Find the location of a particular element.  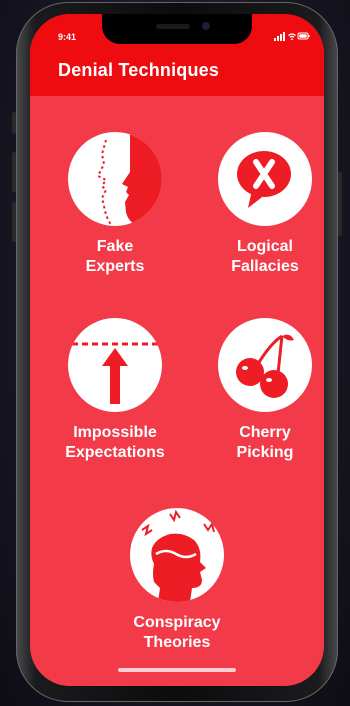

volume-up-button is located at coordinates (14, 172).